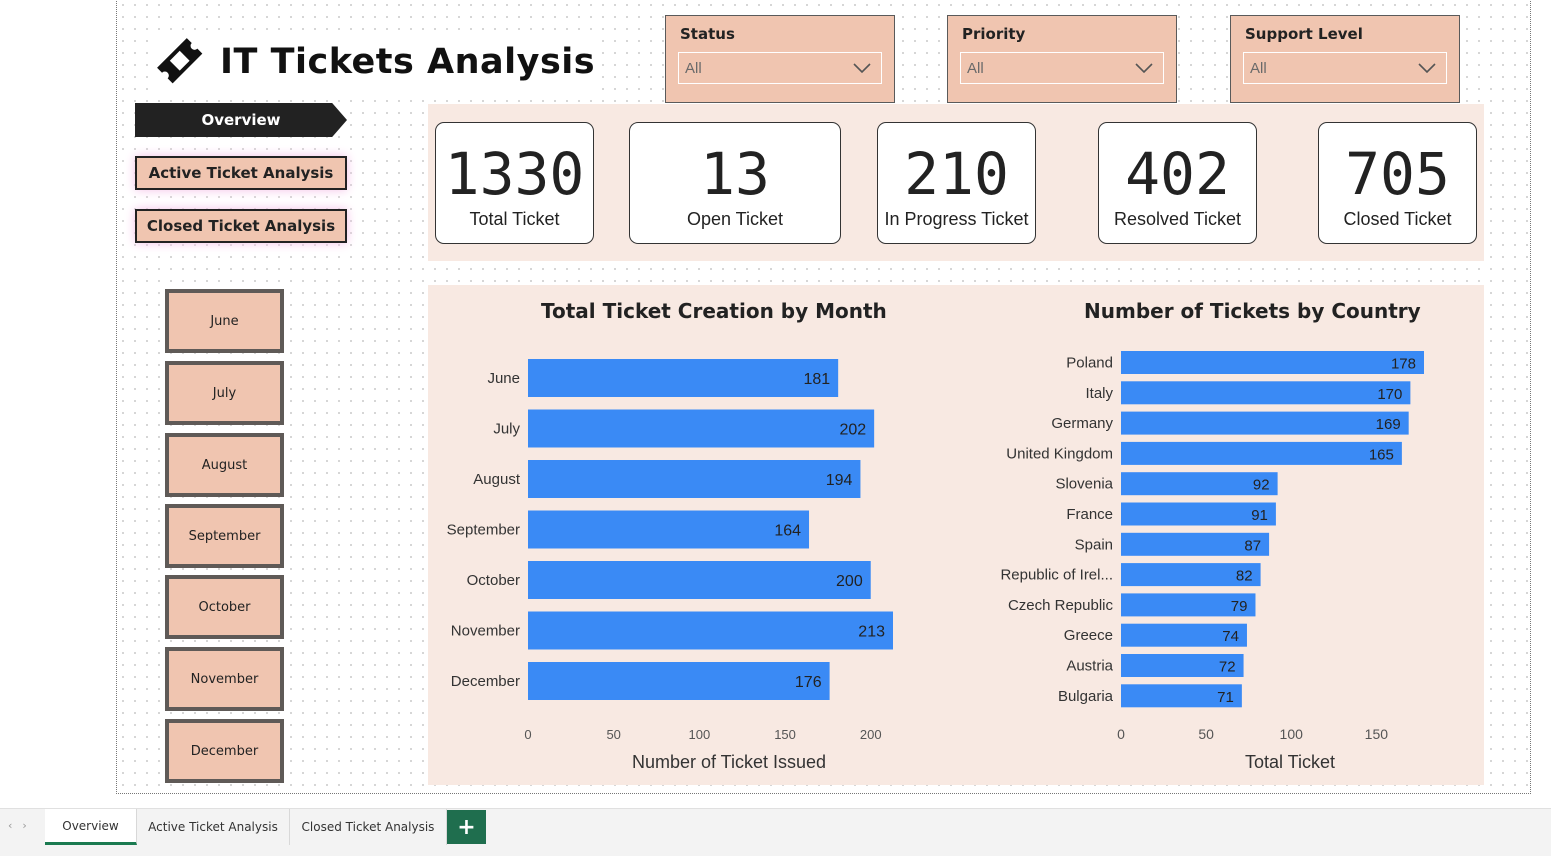  What do you see at coordinates (241, 173) in the screenshot?
I see `active-ticket-nav-button: Active Ticket Analysis` at bounding box center [241, 173].